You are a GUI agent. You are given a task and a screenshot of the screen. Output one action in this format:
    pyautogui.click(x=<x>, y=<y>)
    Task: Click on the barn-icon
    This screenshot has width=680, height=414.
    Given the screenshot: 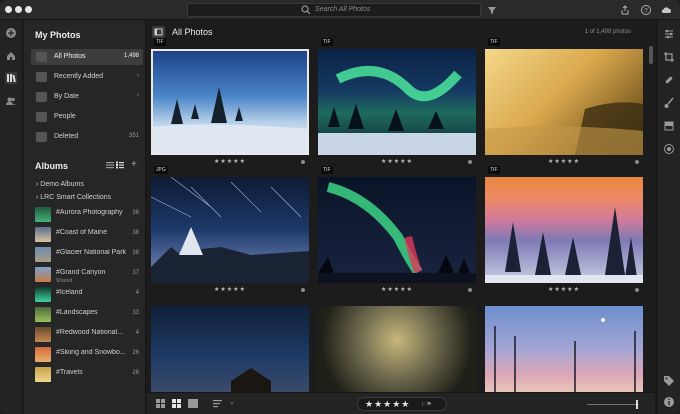 What is the action you would take?
    pyautogui.click(x=251, y=380)
    